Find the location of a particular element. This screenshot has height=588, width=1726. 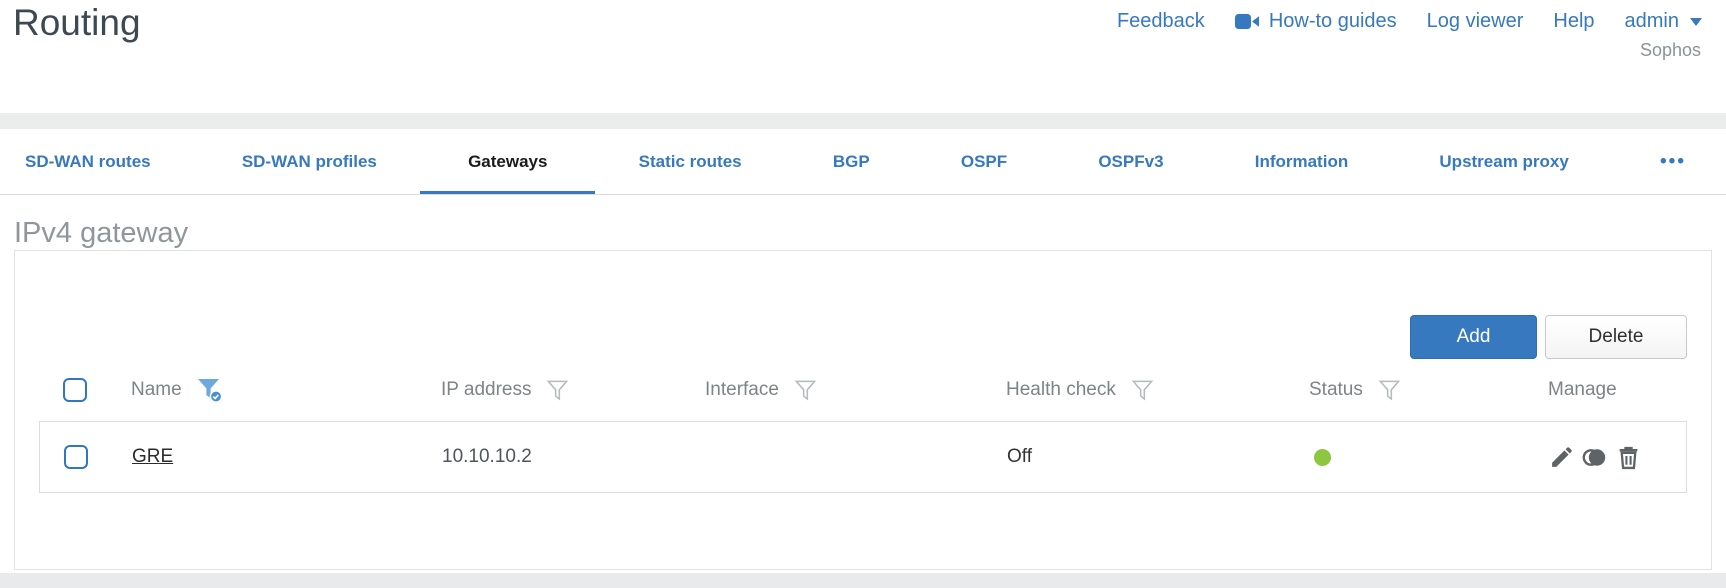

tab-sdwan-profiles: SD-WAN profiles is located at coordinates (309, 161).